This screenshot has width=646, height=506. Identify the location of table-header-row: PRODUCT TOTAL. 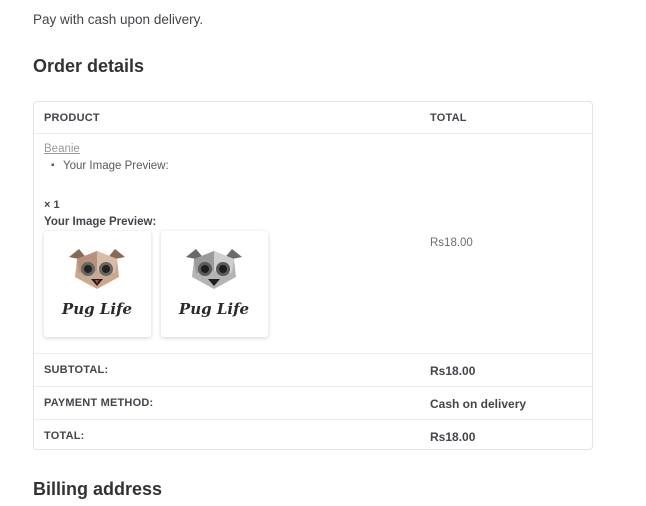
(313, 117).